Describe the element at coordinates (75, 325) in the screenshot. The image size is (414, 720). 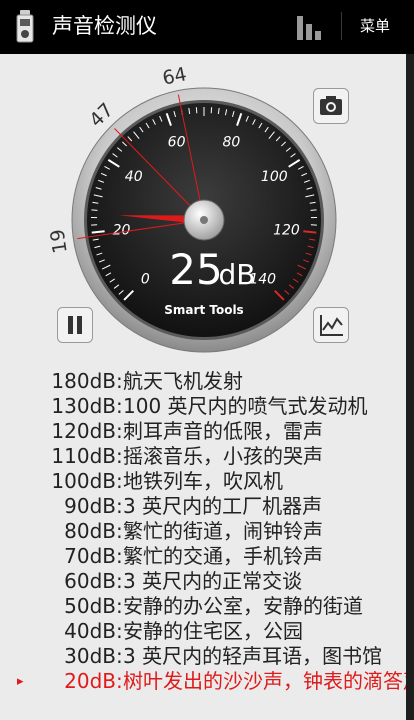
I see `pause-button` at that location.